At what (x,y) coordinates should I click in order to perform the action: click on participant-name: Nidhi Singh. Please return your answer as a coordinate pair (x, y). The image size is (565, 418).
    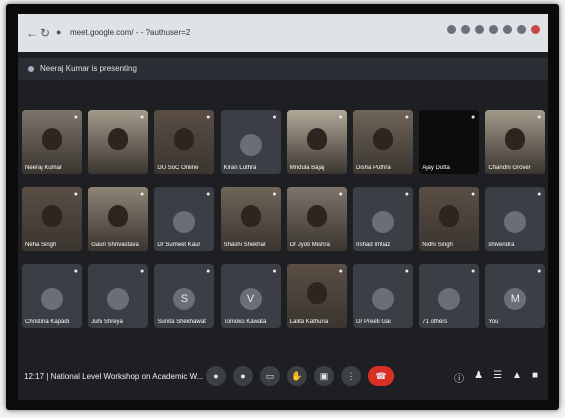
    Looking at the image, I should click on (437, 245).